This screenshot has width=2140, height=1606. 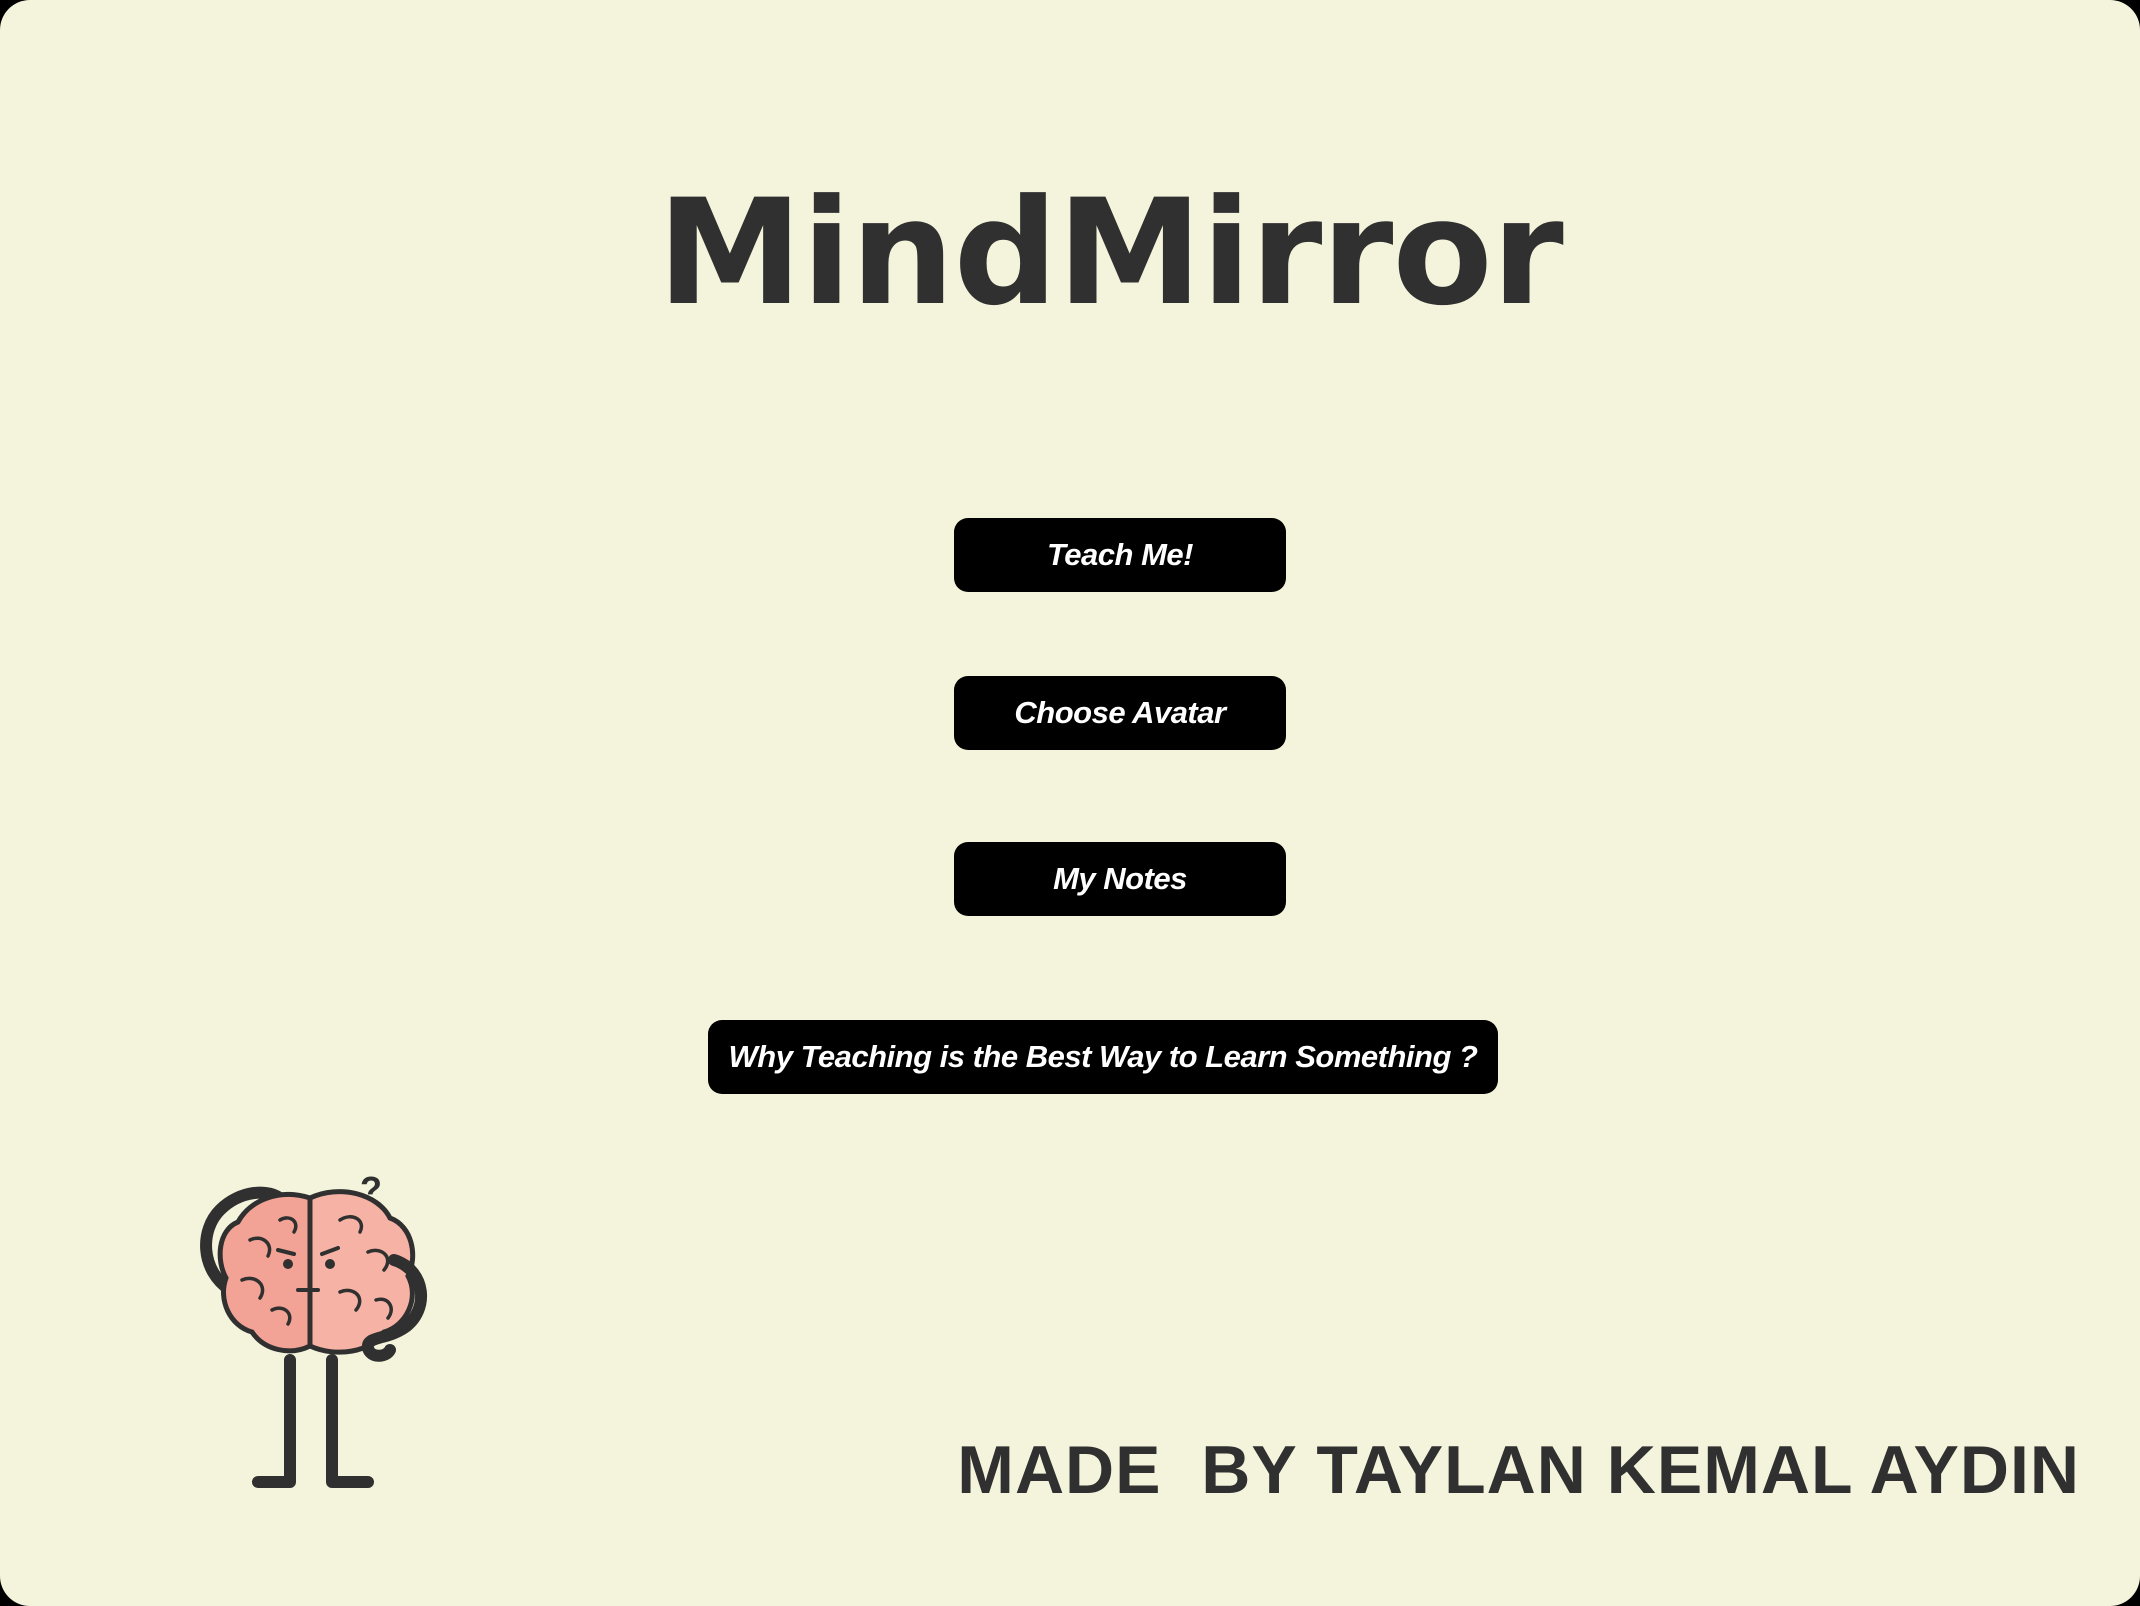 I want to click on my-notes-button: My Notes, so click(x=1120, y=879).